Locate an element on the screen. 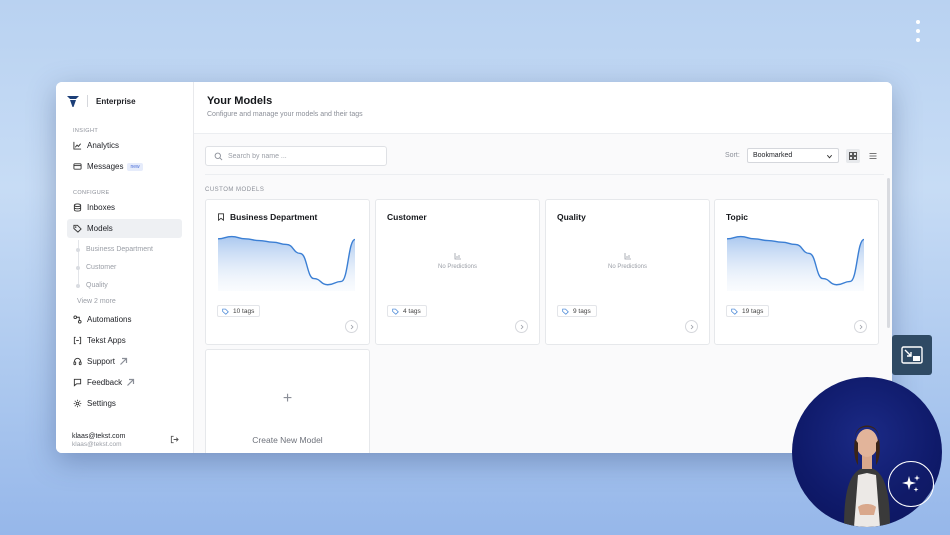  messages-icon is located at coordinates (77, 166).